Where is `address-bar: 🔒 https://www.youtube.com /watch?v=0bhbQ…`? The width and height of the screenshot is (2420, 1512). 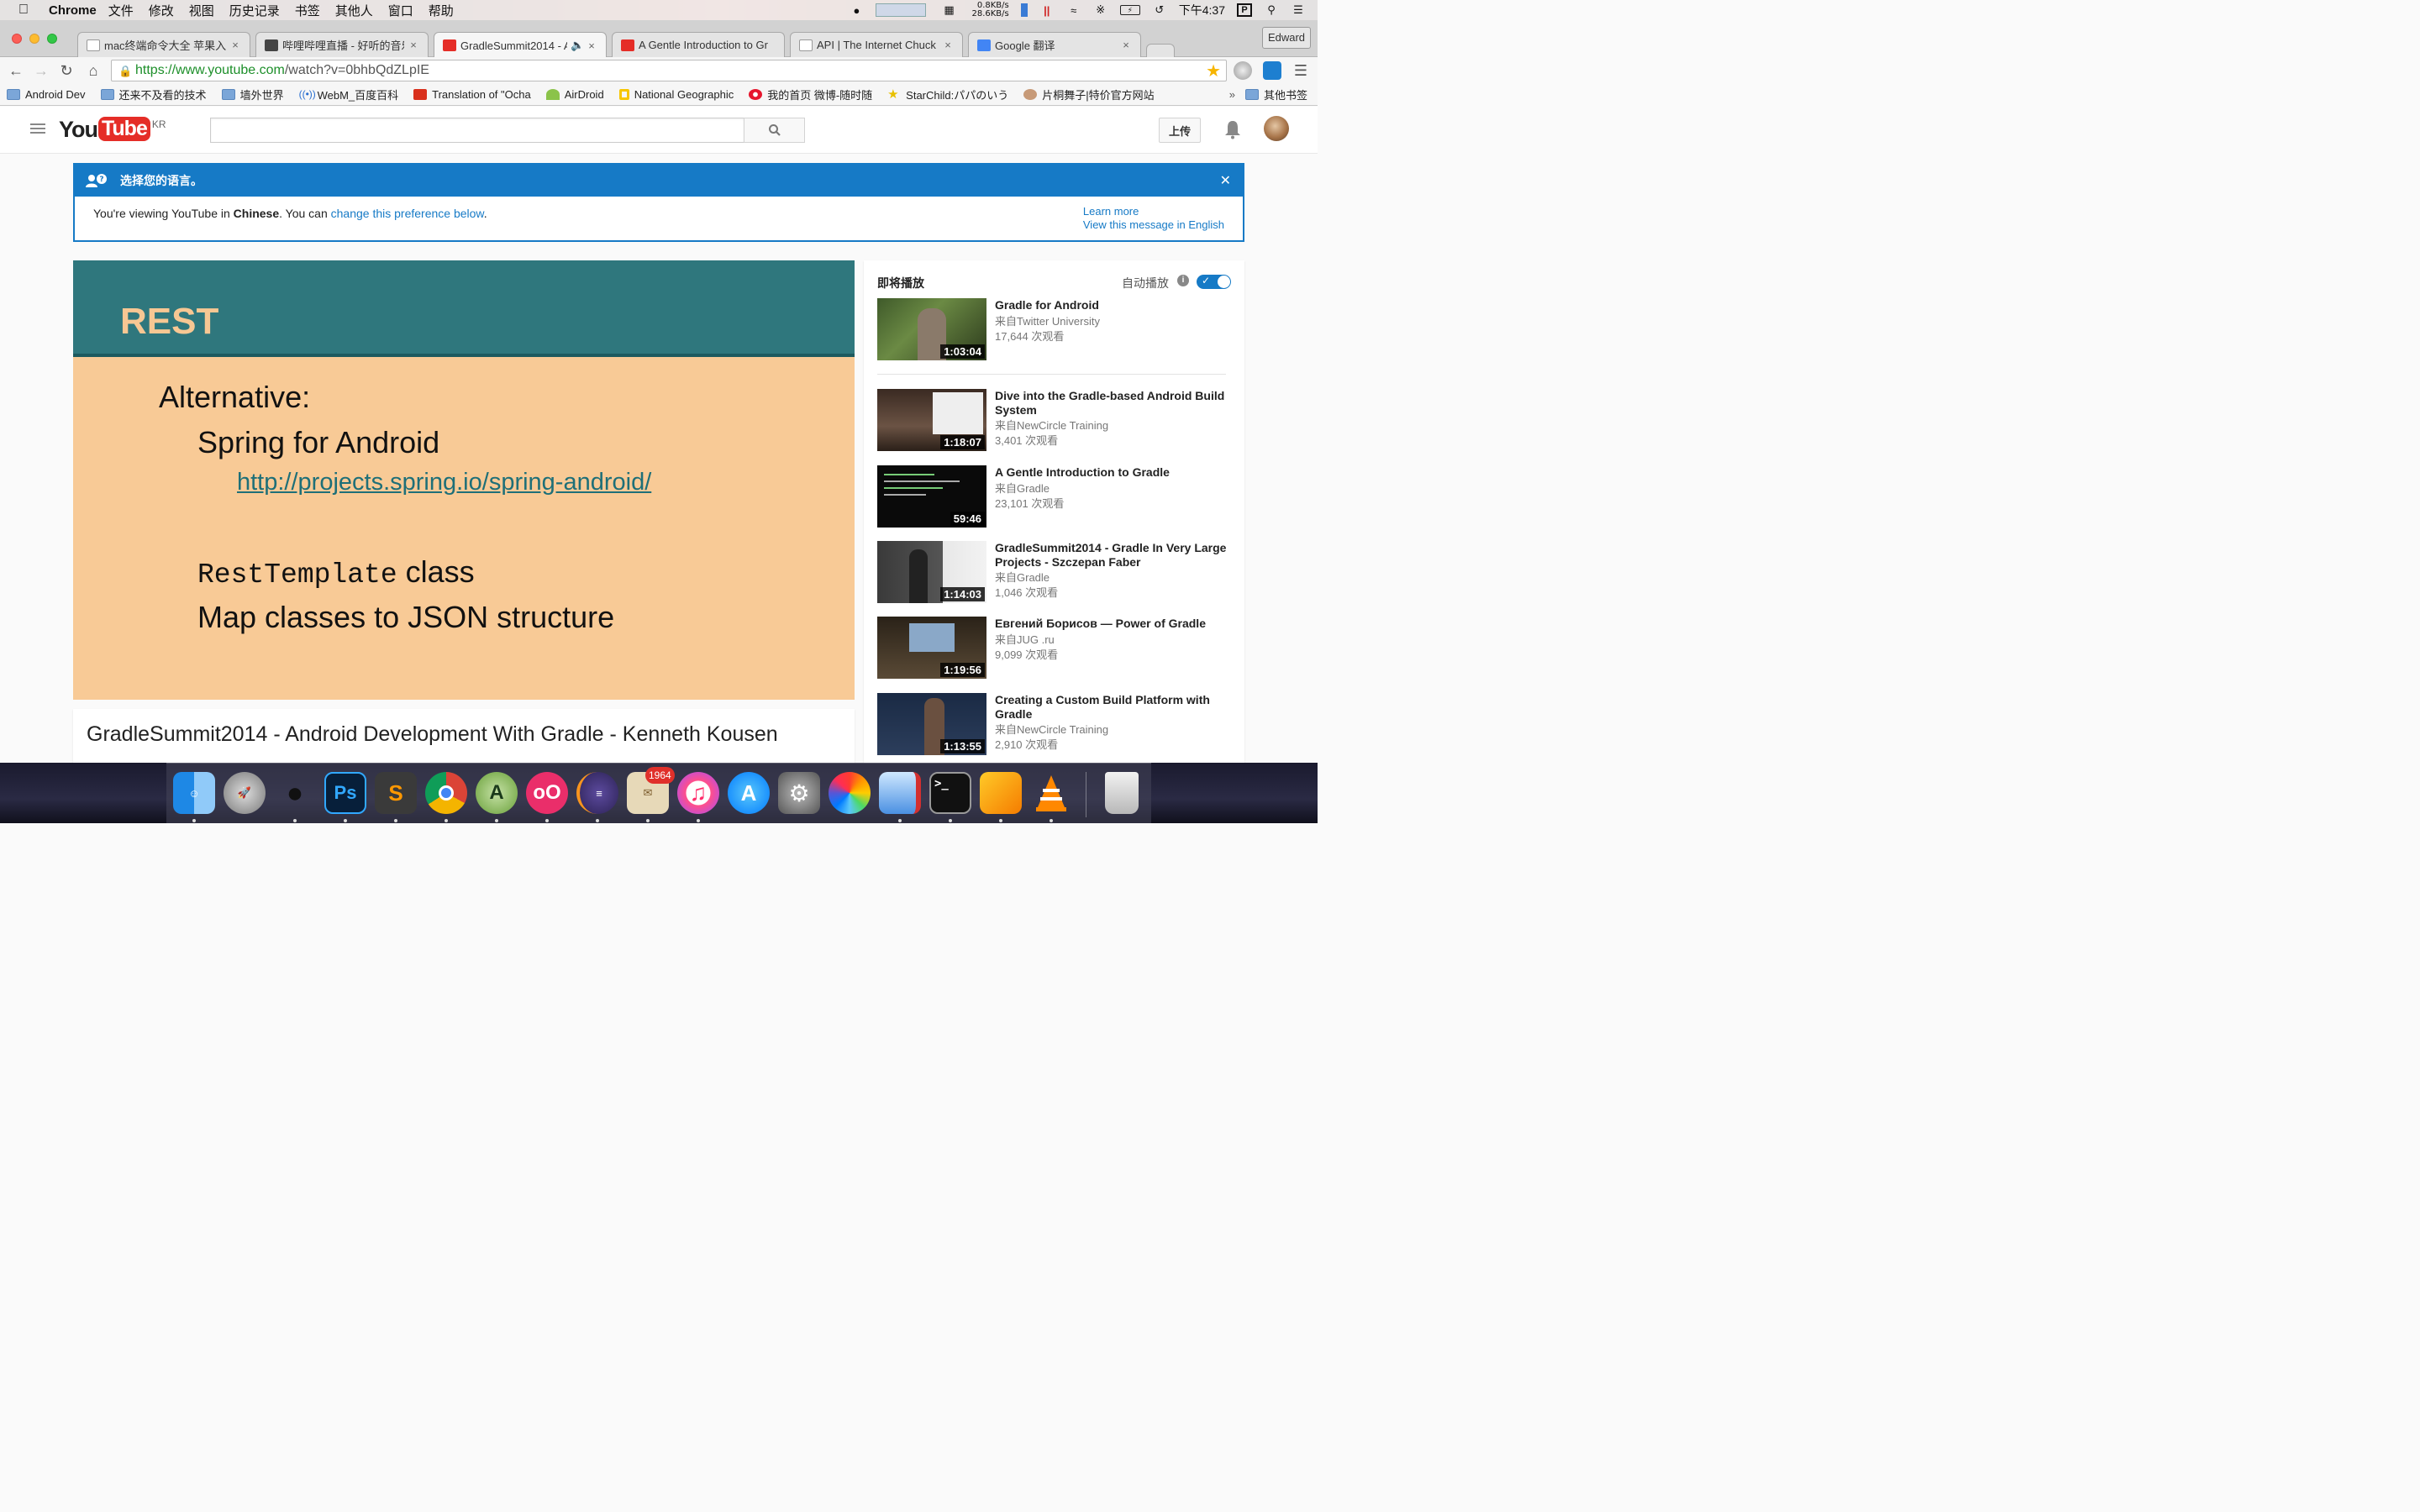
address-bar: 🔒 https://www.youtube.com /watch?v=0bhbQ… is located at coordinates (669, 70).